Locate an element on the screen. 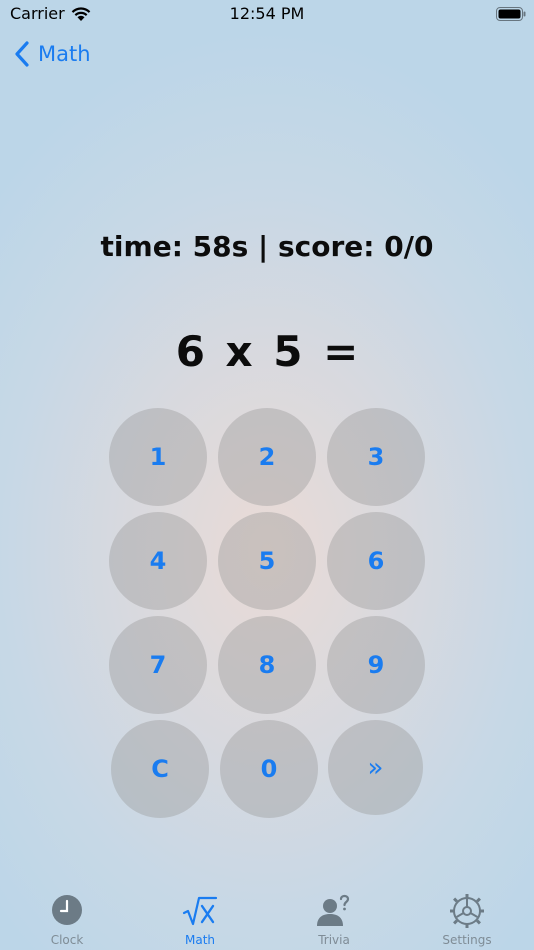 The image size is (534, 950). tab-settings: Settings is located at coordinates (467, 916).